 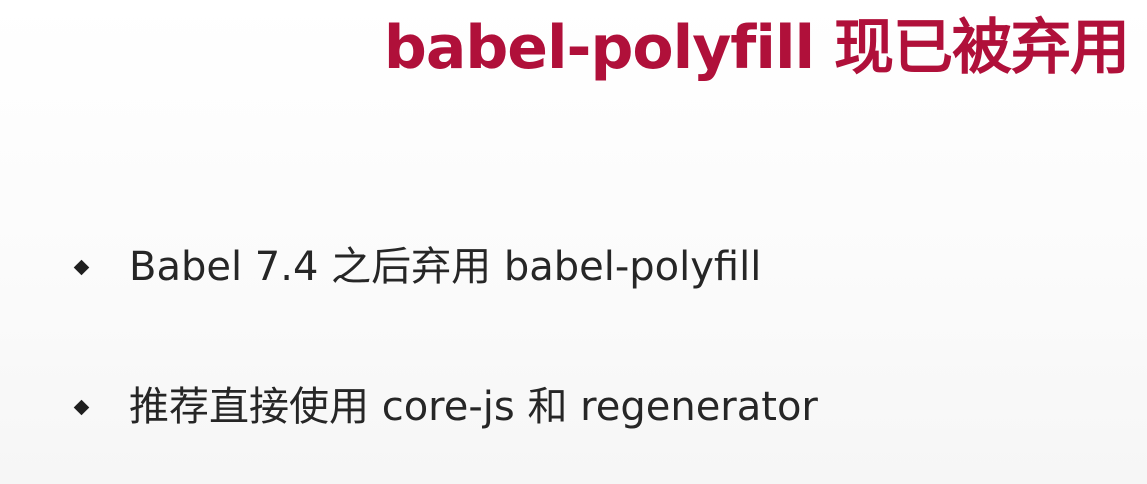 I want to click on bullet-text: 推荐直接使用 core-js 和 regenerator, so click(x=473, y=407).